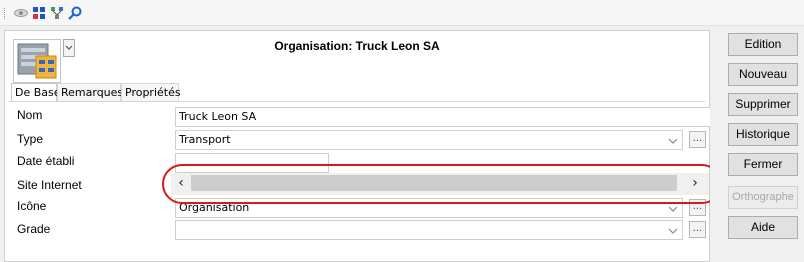 This screenshot has height=262, width=804. I want to click on search-icon, so click(75, 13).